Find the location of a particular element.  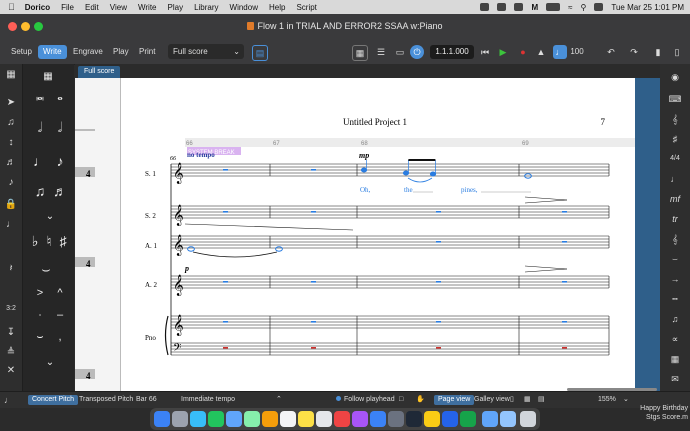

tie-line is located at coordinates (269, 227).